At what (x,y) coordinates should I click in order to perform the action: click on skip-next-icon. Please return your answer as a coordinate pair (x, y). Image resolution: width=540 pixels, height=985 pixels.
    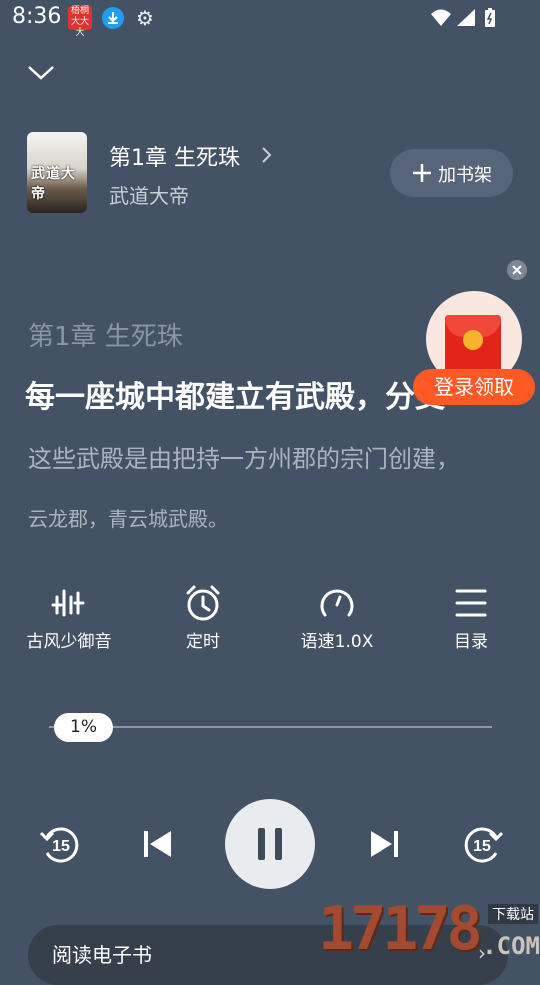
    Looking at the image, I should click on (384, 844).